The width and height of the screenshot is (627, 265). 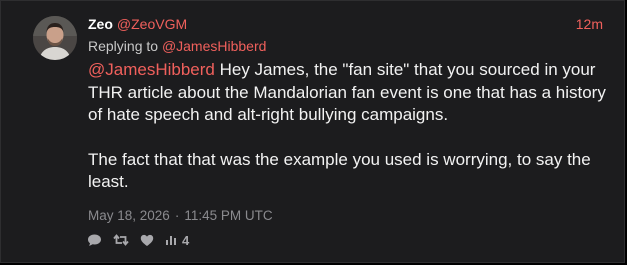 What do you see at coordinates (177, 240) in the screenshot?
I see `stats-button: 4` at bounding box center [177, 240].